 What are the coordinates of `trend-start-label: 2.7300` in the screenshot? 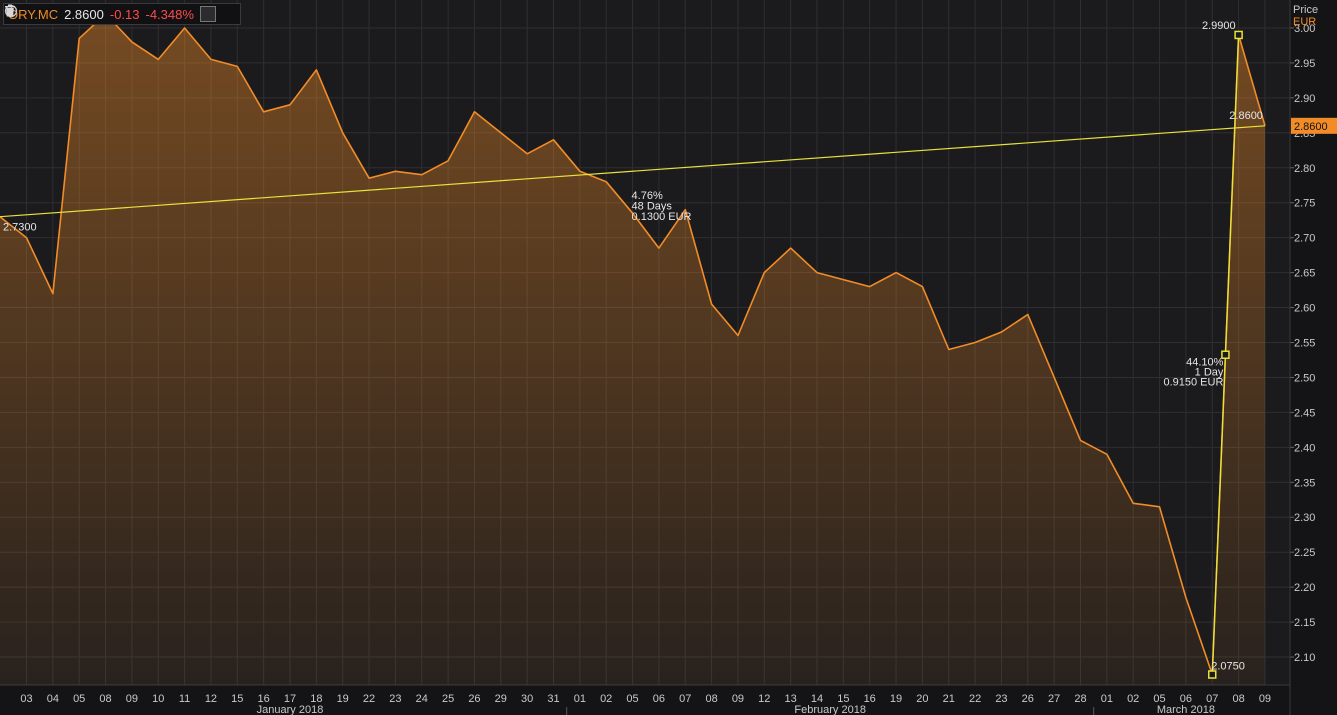 It's located at (20, 228).